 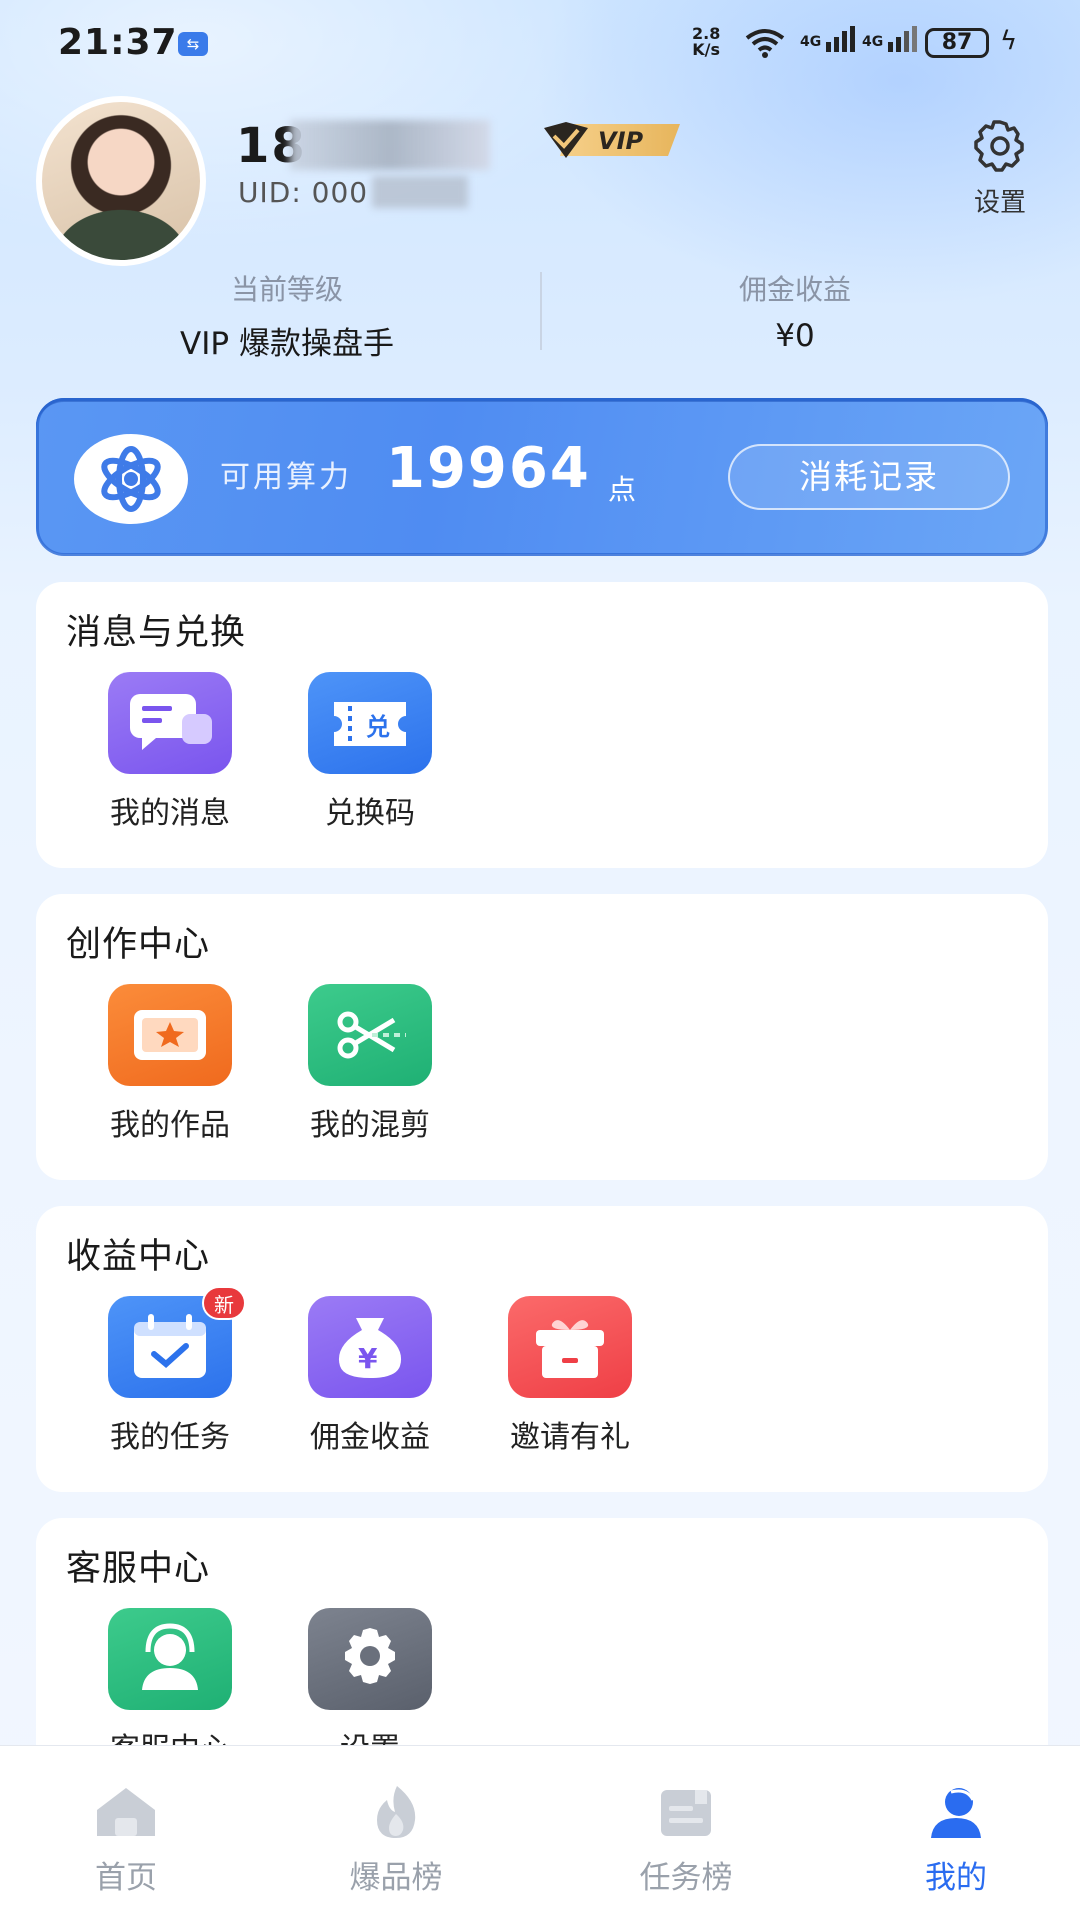 I want to click on my-messages-button: 我的消息, so click(x=170, y=752).